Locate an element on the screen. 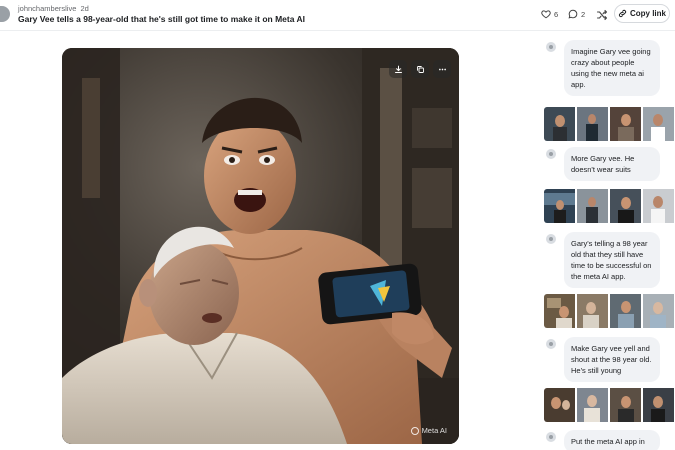 The height and width of the screenshot is (450, 675). more-options-button is located at coordinates (442, 69).